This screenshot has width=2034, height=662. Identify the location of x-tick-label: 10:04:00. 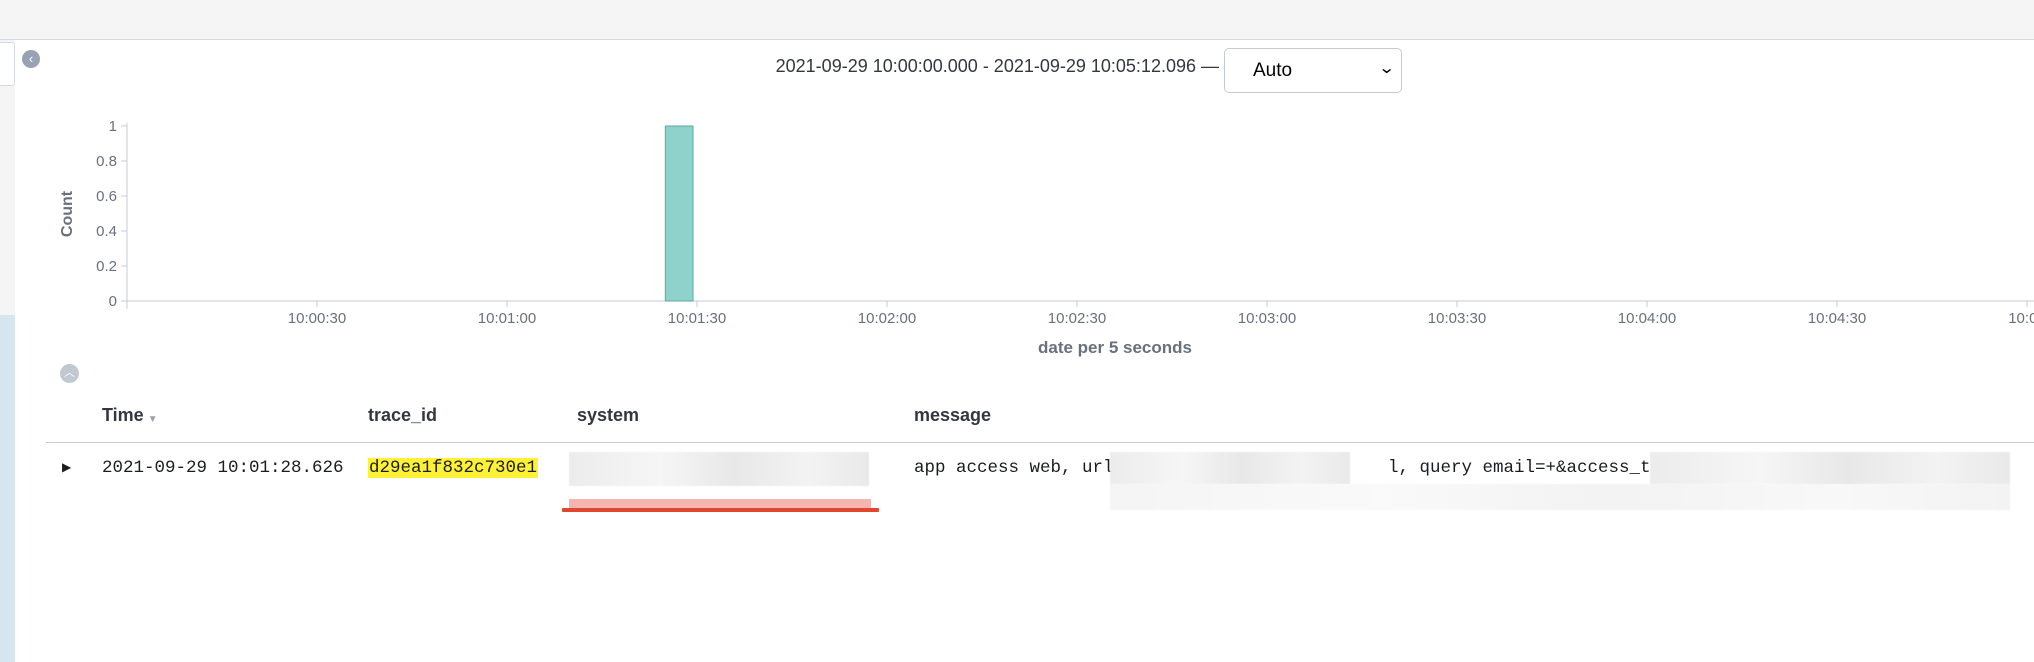
(1647, 318).